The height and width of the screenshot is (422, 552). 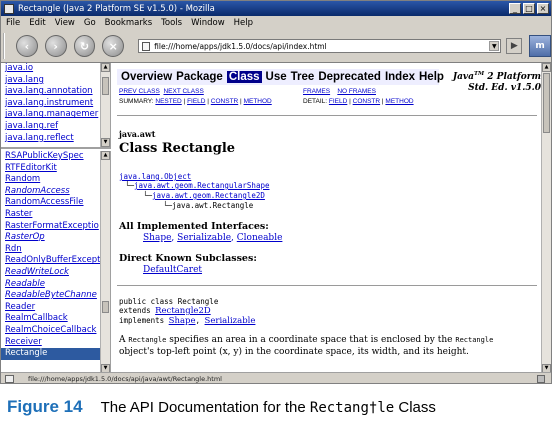 What do you see at coordinates (55, 238) in the screenshot?
I see `class-link: RasterOp` at bounding box center [55, 238].